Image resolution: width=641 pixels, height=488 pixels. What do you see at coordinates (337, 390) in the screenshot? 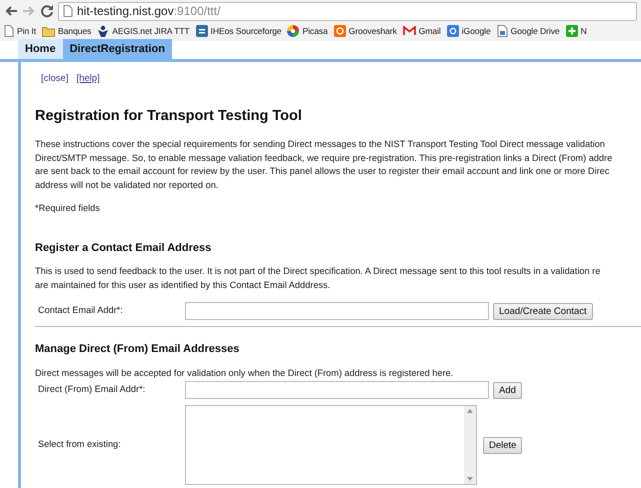
I see `direct-email-field` at bounding box center [337, 390].